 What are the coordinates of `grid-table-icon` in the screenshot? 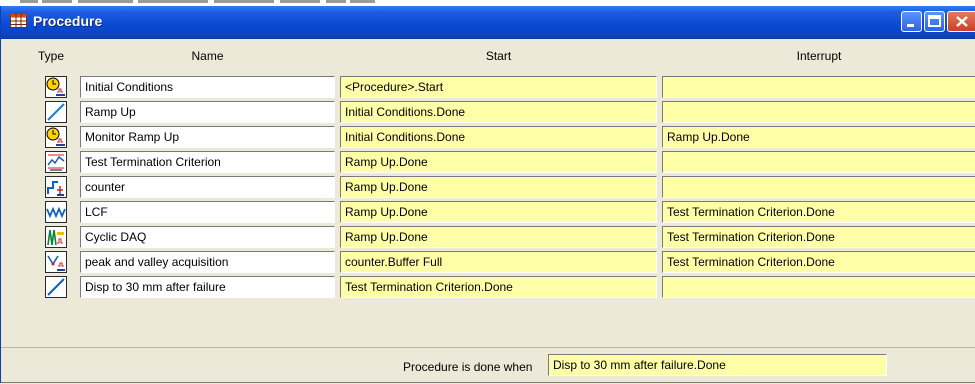 It's located at (18, 20).